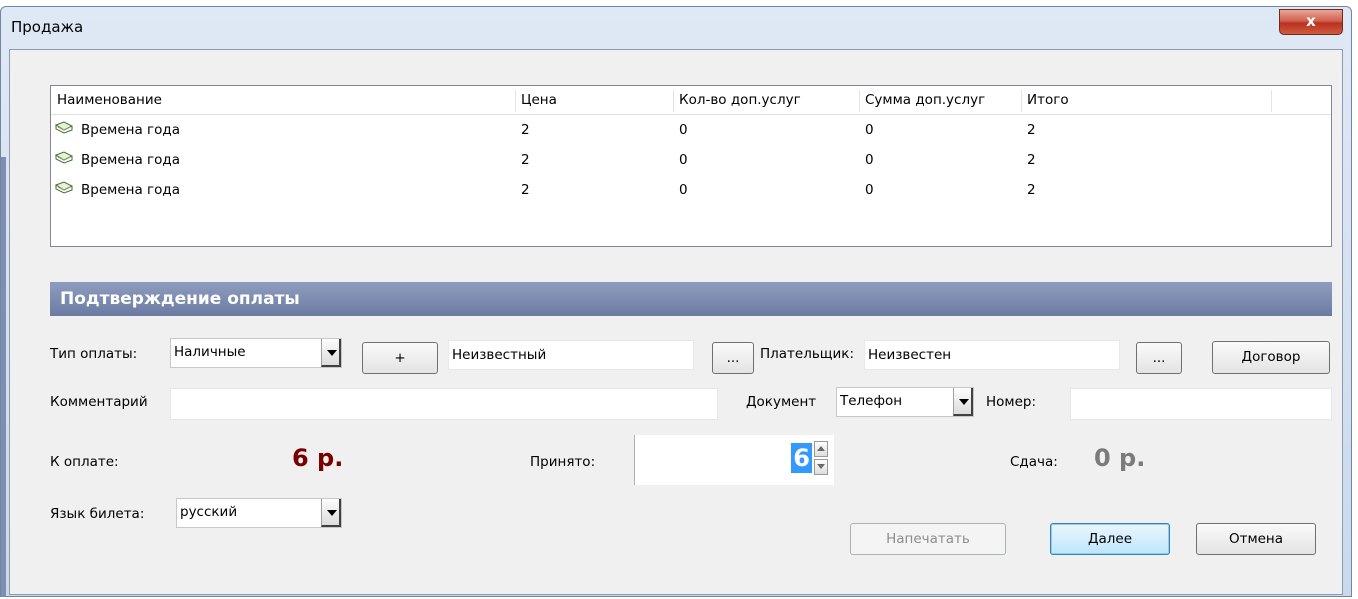  Describe the element at coordinates (259, 513) in the screenshot. I see `ticket-language-select: русский` at that location.